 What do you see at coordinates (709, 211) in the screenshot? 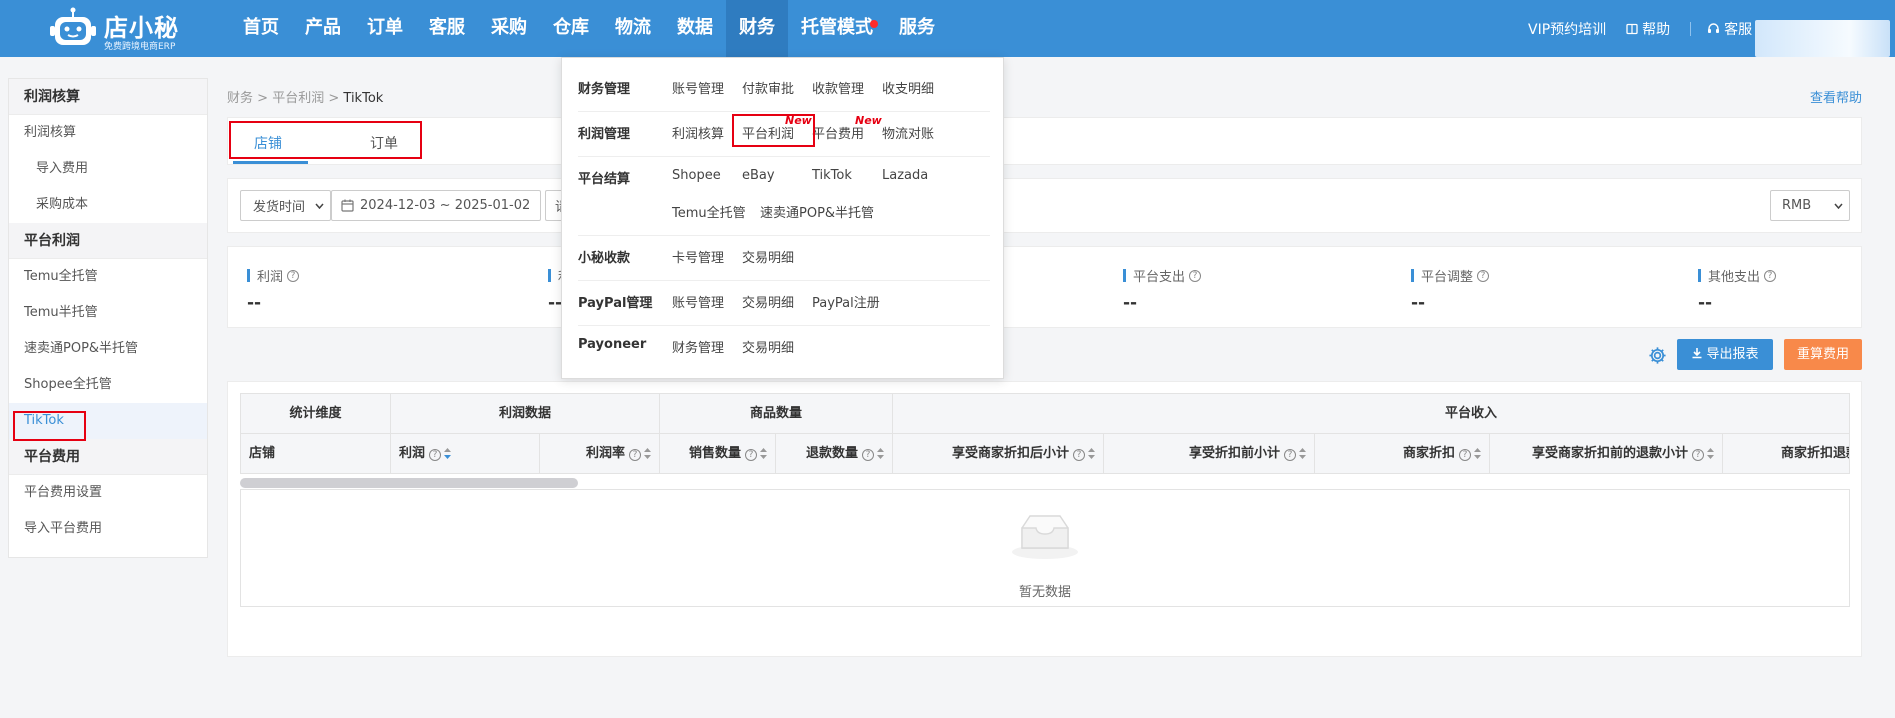
I see `menu-link-temu-full: Temu全托管` at bounding box center [709, 211].